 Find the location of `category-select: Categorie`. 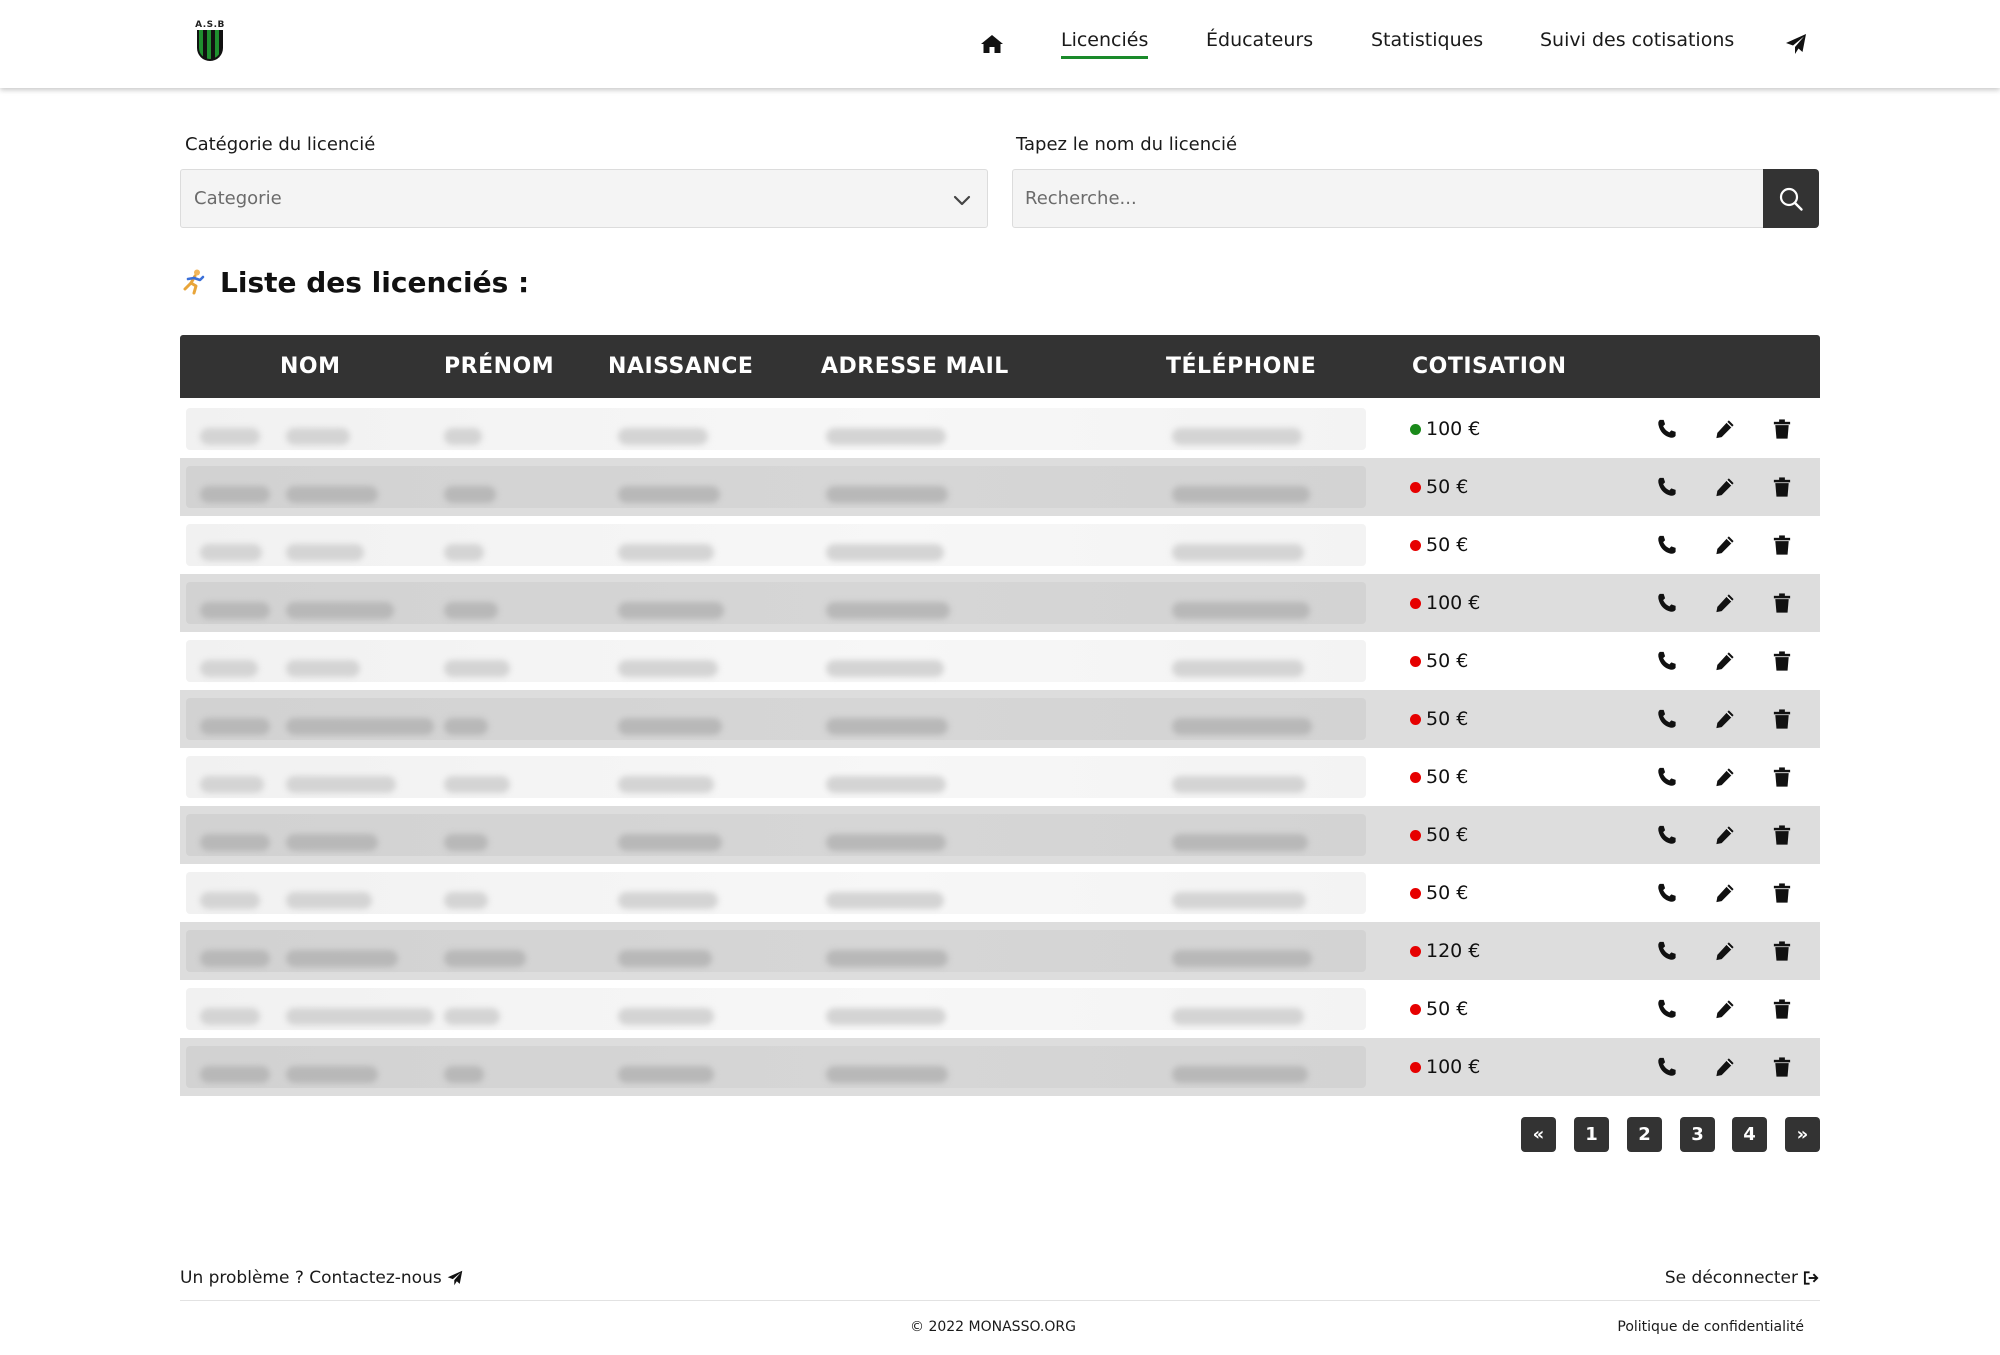

category-select: Categorie is located at coordinates (584, 198).